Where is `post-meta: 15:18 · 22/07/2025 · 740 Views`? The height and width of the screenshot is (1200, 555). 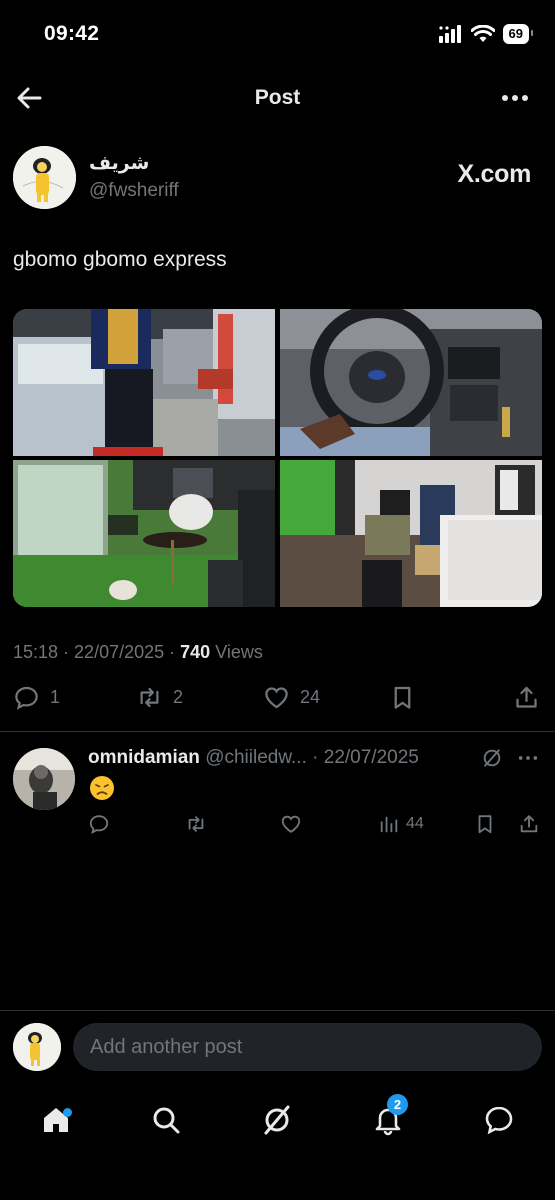 post-meta: 15:18 · 22/07/2025 · 740 Views is located at coordinates (138, 652).